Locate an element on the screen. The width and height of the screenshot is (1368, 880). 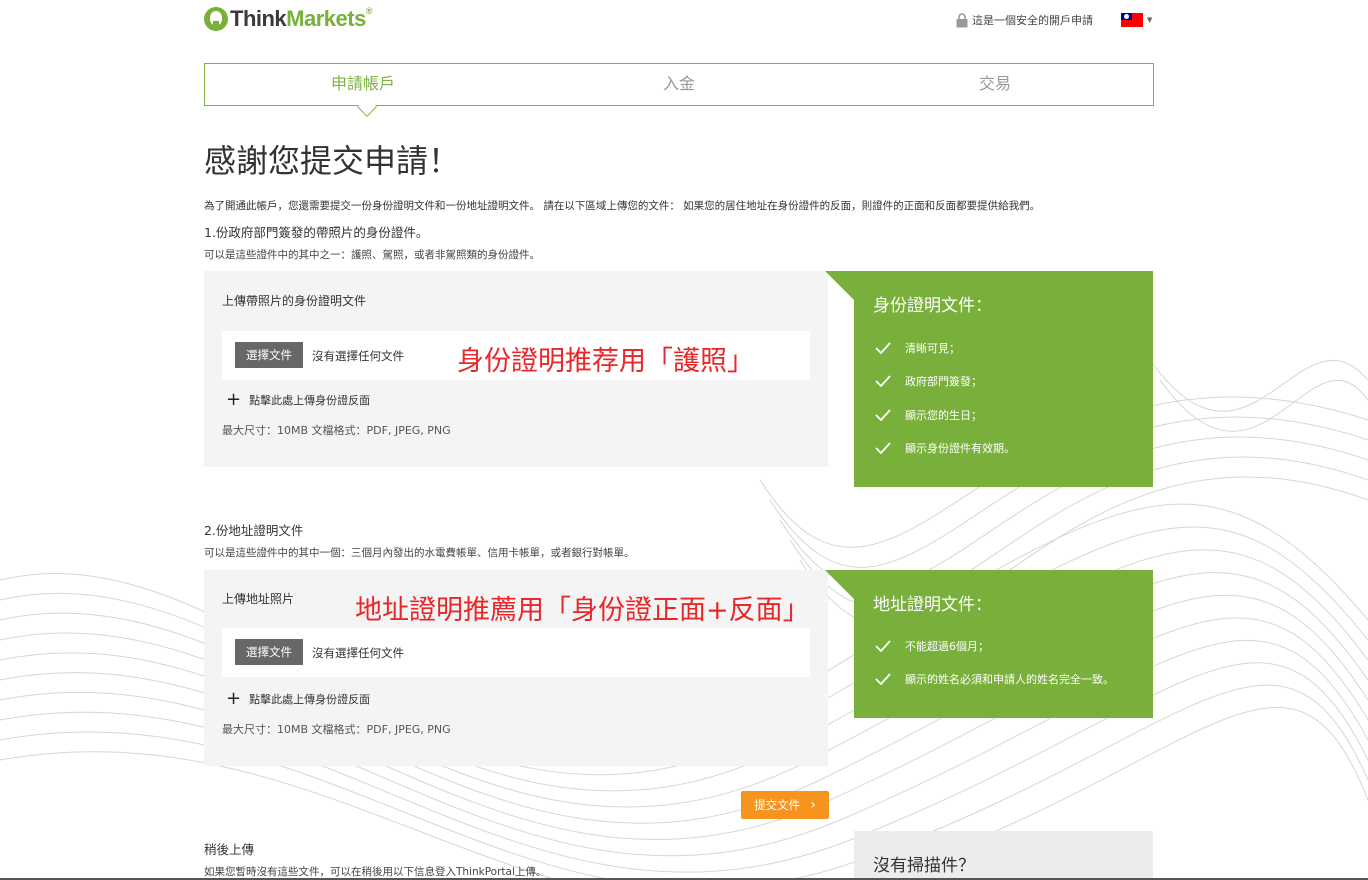
address-requirements-list: 不能超過6個月； 顯示的姓名必須和申請人的姓名完全一致。 is located at coordinates (994, 662).